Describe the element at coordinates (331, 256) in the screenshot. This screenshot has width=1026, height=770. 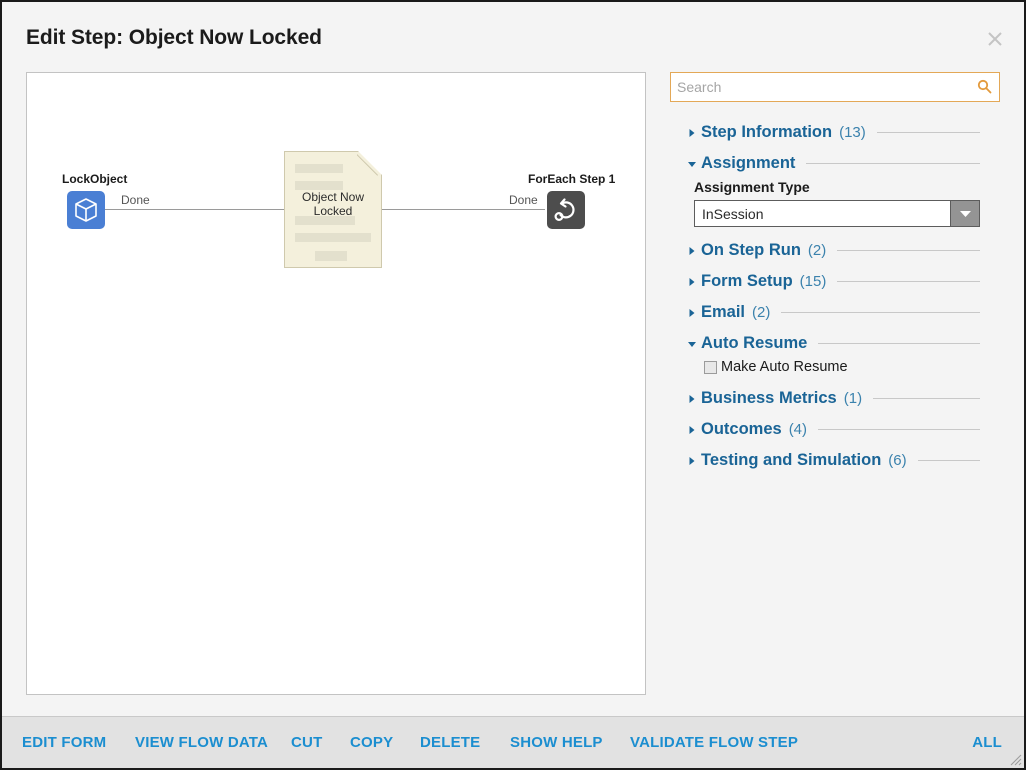
I see `form-placeholder-button` at that location.